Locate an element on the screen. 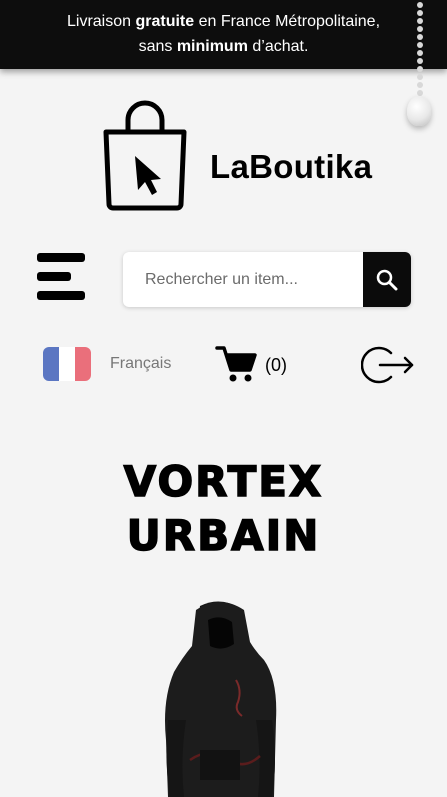  menu-icon is located at coordinates (62, 277).